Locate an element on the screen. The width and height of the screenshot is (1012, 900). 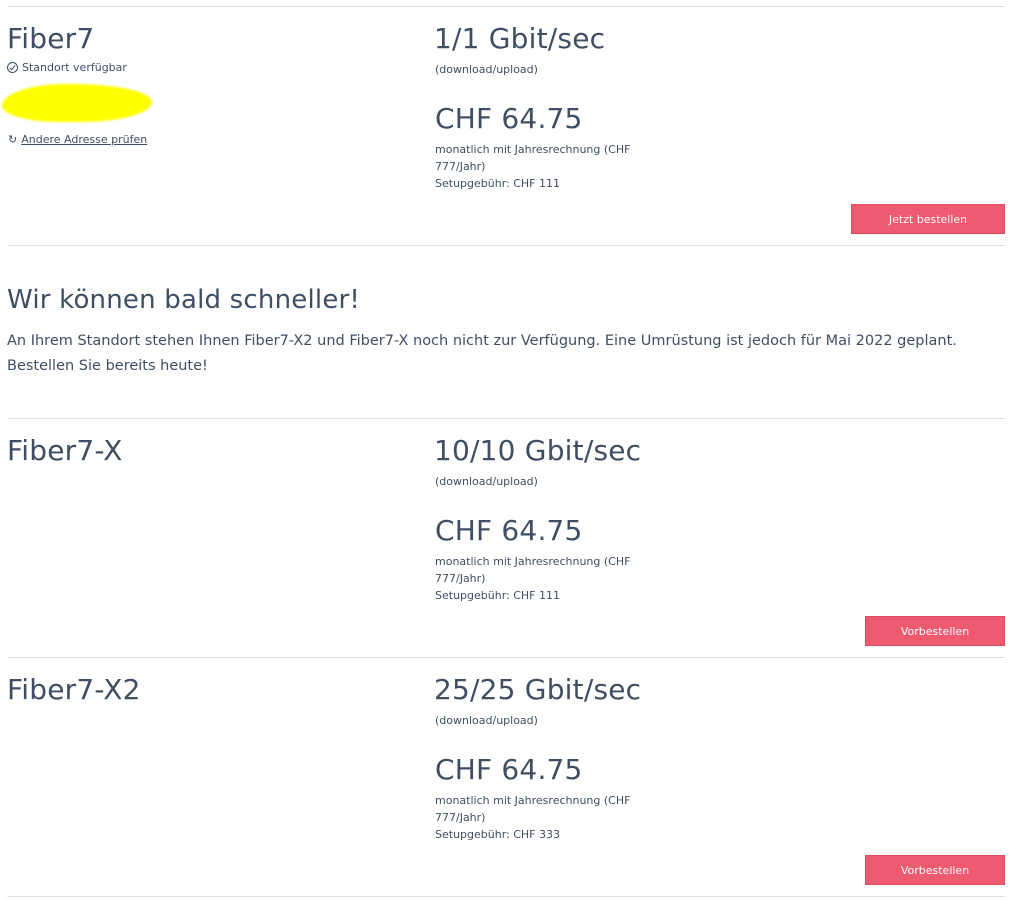
availability-status: Standort verfügbar is located at coordinates (67, 67).